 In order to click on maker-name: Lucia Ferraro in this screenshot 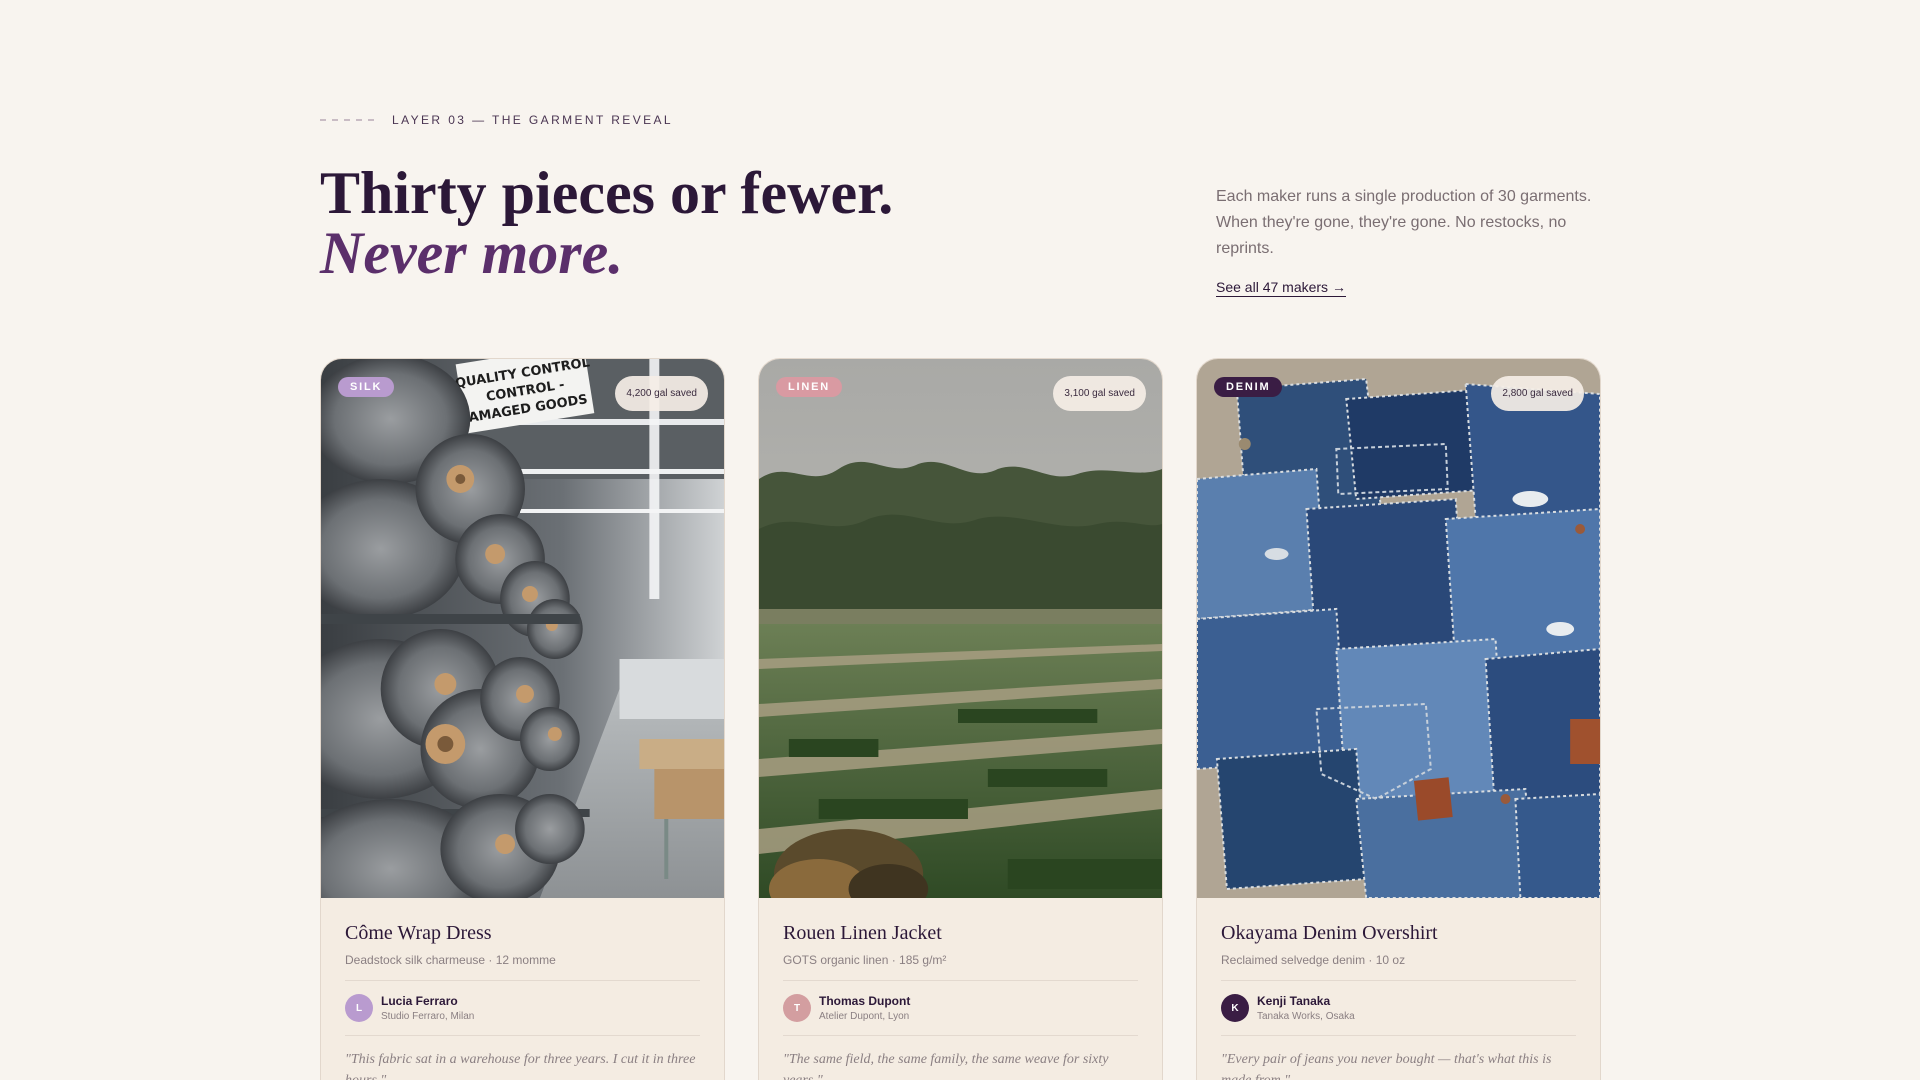, I will do `click(419, 1001)`.